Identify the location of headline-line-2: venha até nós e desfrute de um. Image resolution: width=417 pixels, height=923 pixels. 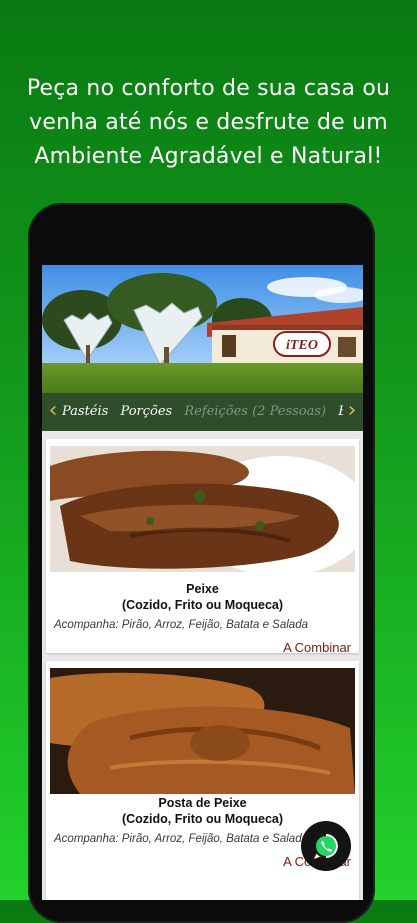
(208, 122).